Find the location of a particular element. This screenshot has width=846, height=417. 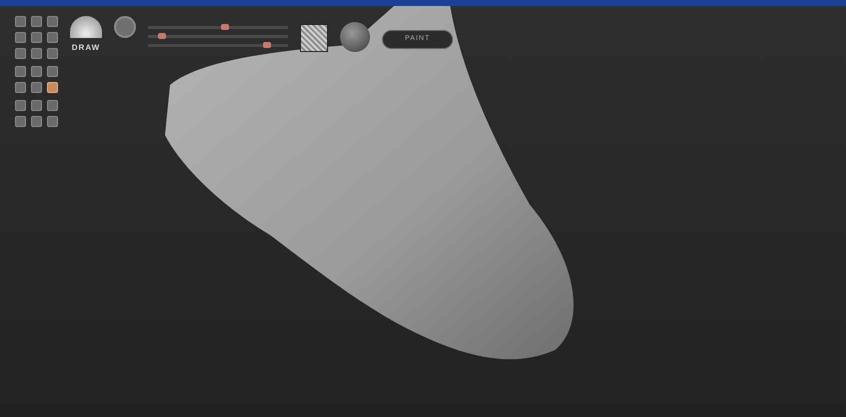

stamp-thumbnail is located at coordinates (314, 38).